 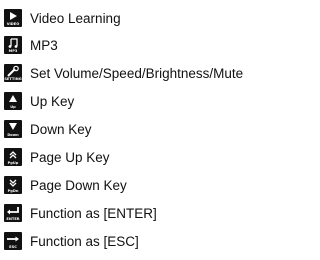 I want to click on setting-icon: SETTING, so click(x=13, y=73).